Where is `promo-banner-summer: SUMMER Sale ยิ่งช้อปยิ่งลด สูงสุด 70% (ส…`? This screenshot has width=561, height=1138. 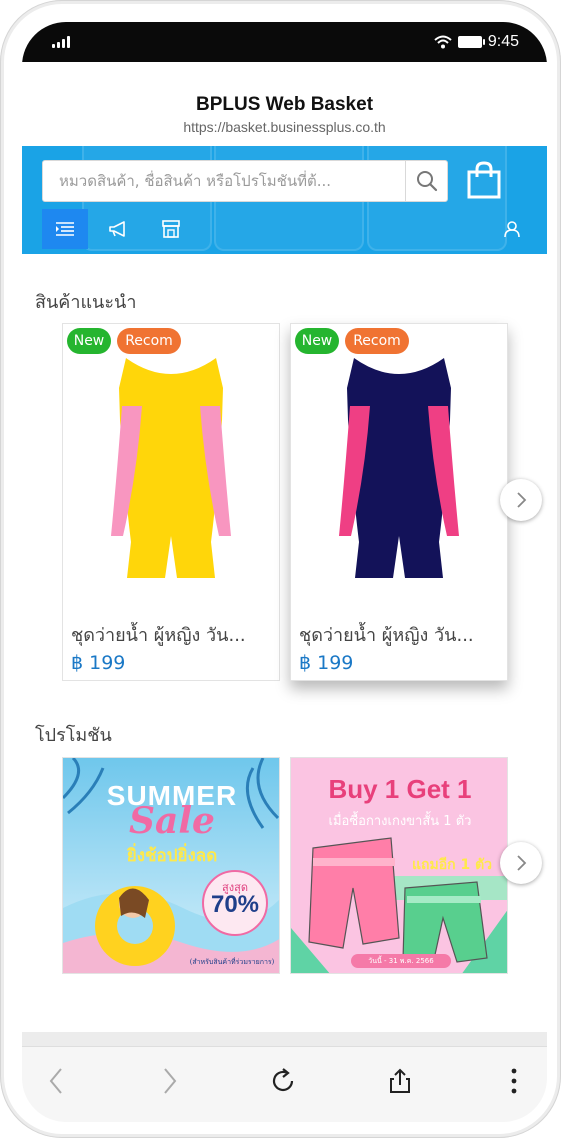
promo-banner-summer: SUMMER Sale ยิ่งช้อปยิ่งลด สูงสุด 70% (ส… is located at coordinates (171, 865).